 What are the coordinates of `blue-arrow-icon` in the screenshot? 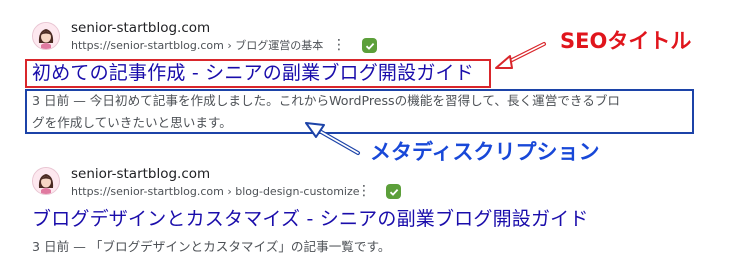 It's located at (332, 138).